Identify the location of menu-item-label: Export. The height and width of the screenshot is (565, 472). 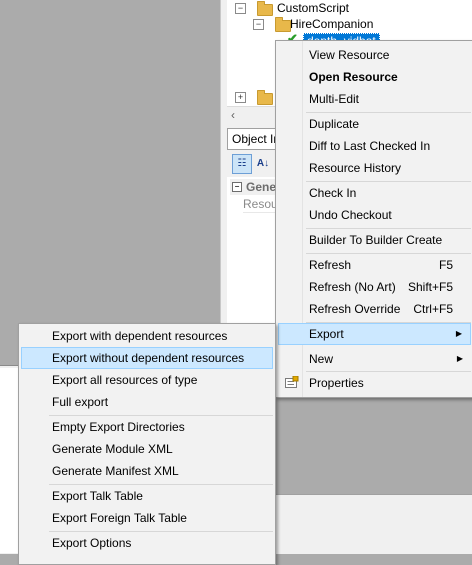
(326, 334).